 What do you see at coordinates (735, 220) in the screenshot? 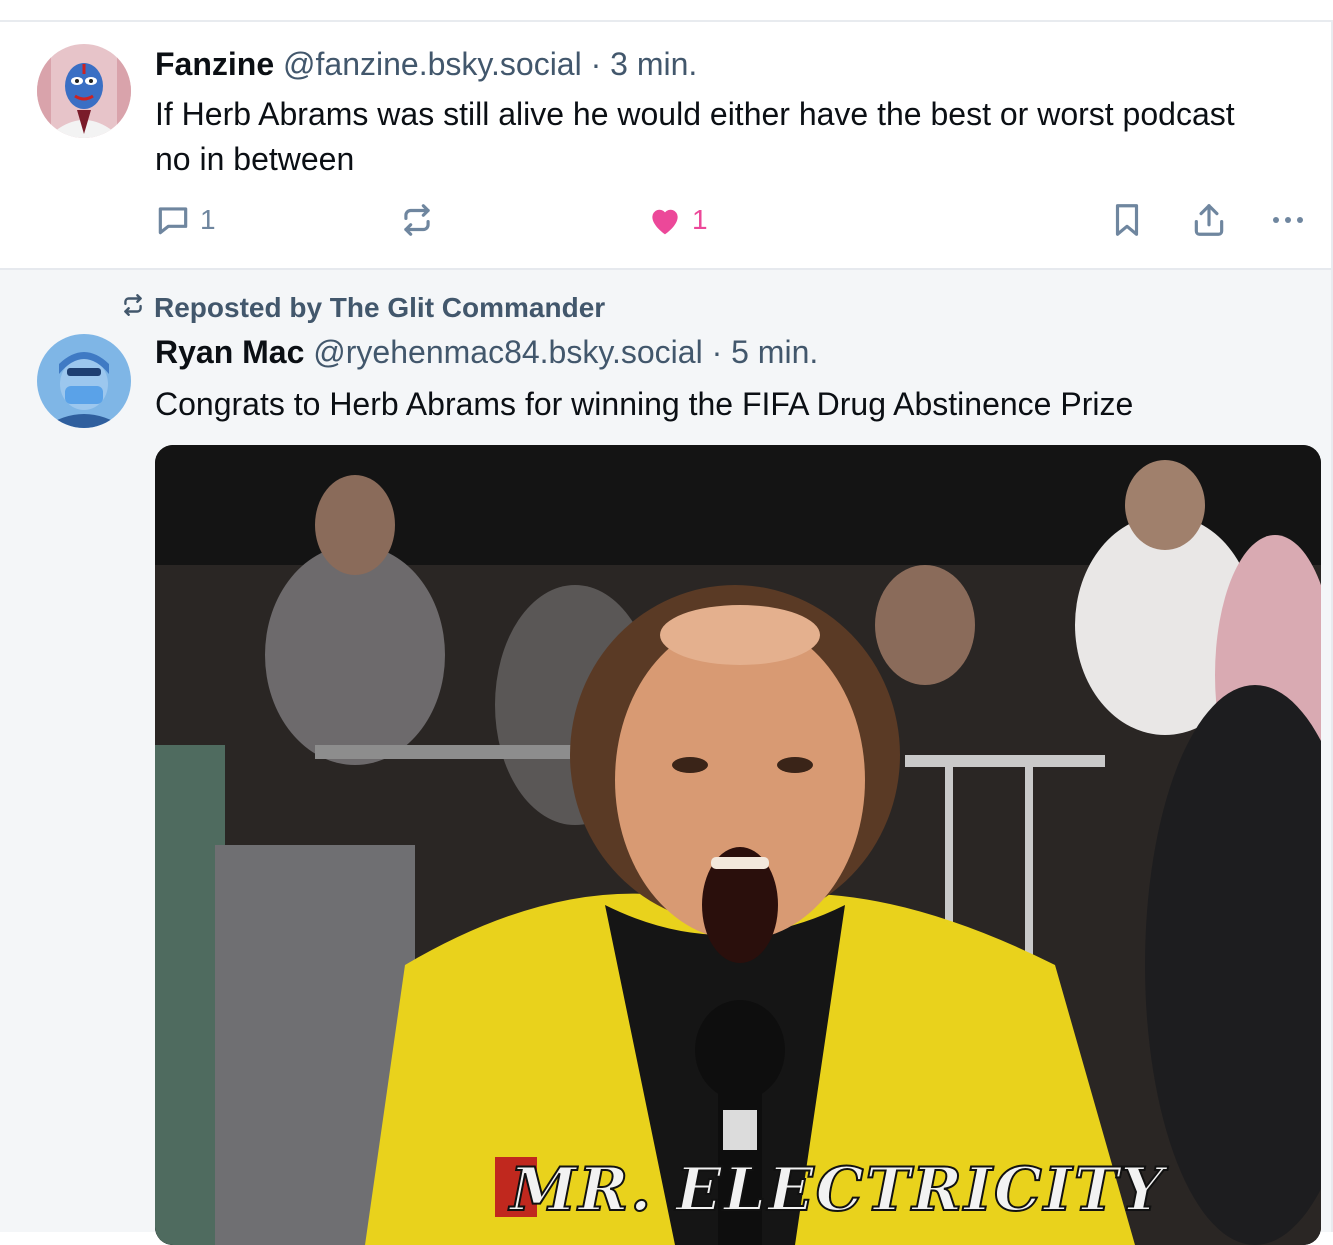
I see `post-actions: 1 1` at bounding box center [735, 220].